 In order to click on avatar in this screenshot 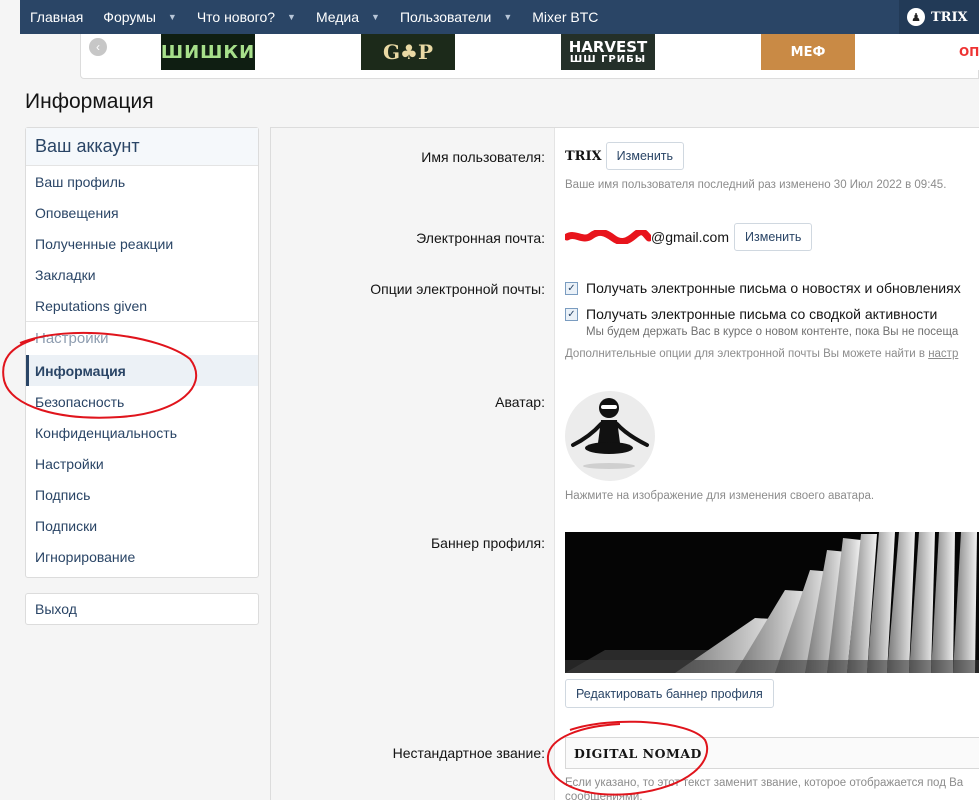, I will do `click(610, 436)`.